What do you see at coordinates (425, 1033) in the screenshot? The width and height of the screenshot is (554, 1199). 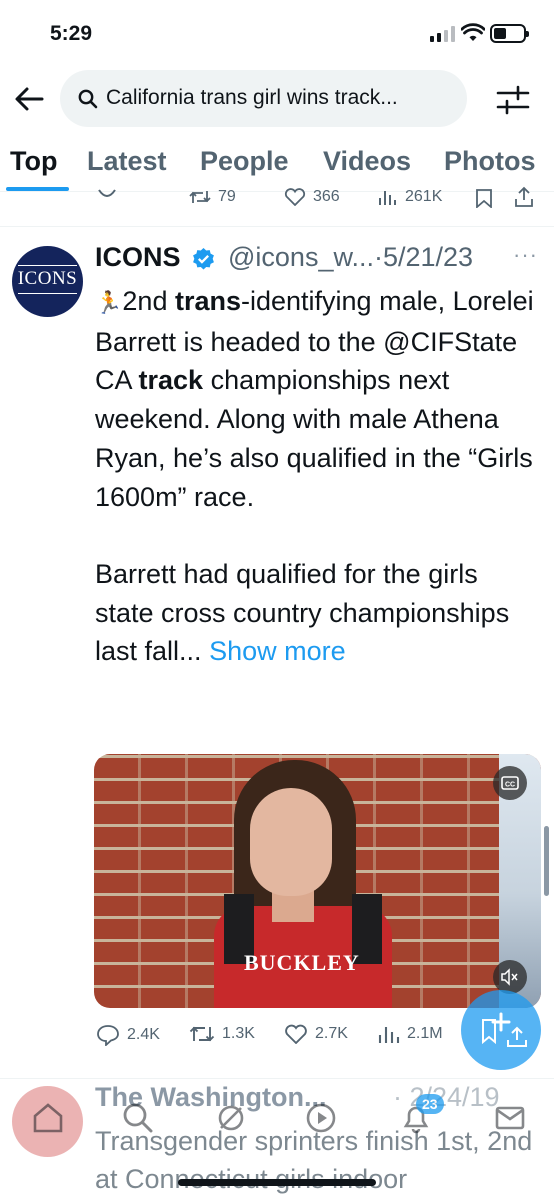 I see `view-count: 2.1M` at bounding box center [425, 1033].